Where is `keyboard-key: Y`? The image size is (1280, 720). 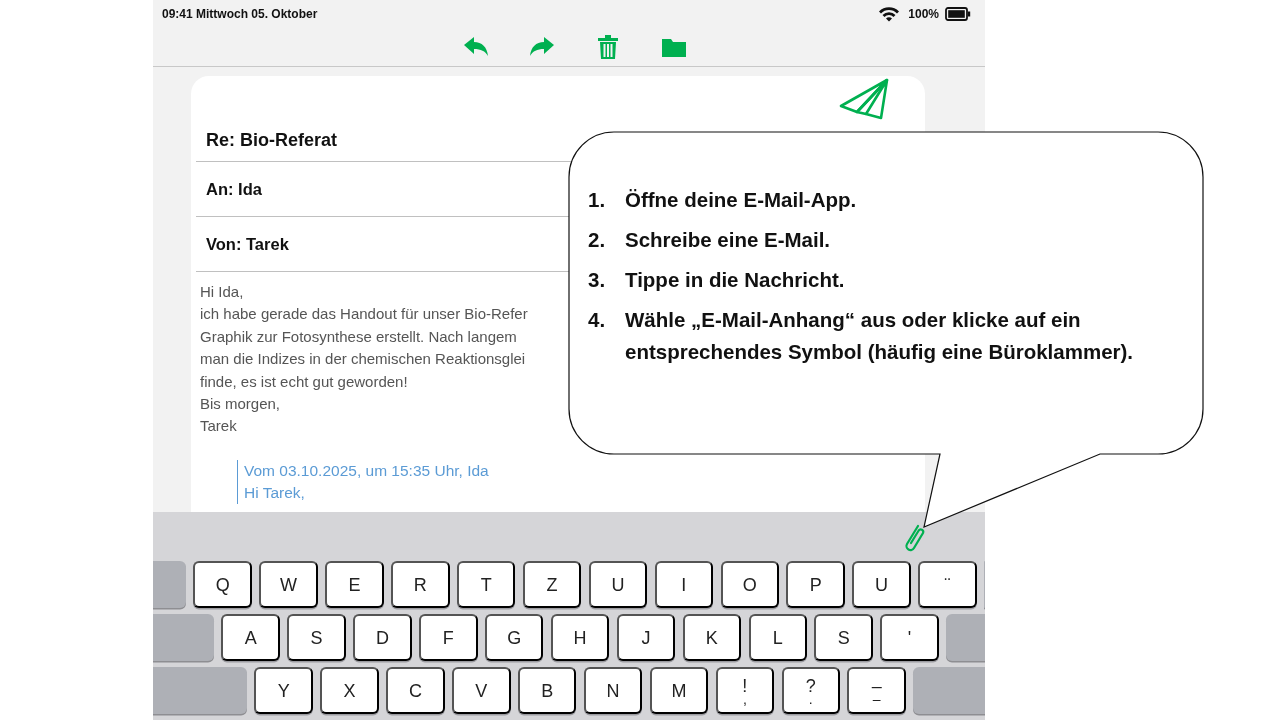
keyboard-key: Y is located at coordinates (283, 690).